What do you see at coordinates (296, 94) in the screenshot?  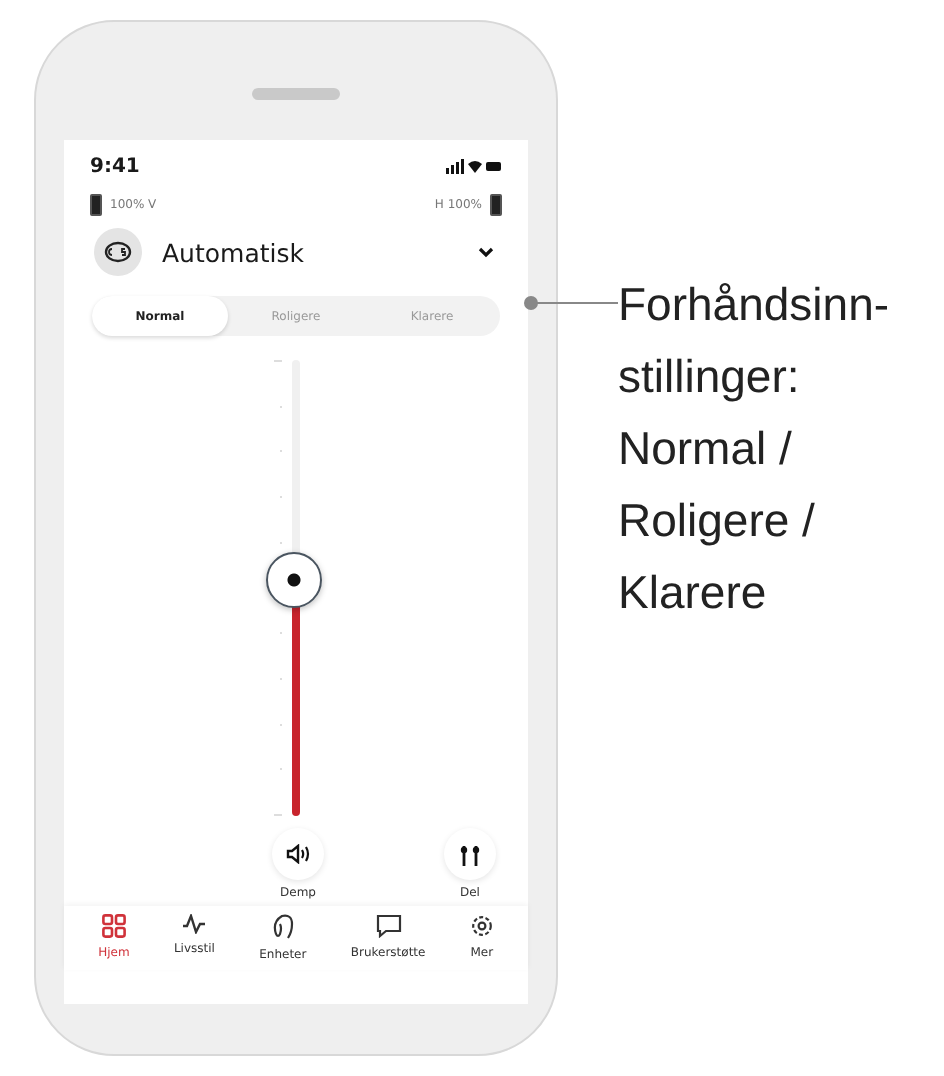 I see `speaker-slot` at bounding box center [296, 94].